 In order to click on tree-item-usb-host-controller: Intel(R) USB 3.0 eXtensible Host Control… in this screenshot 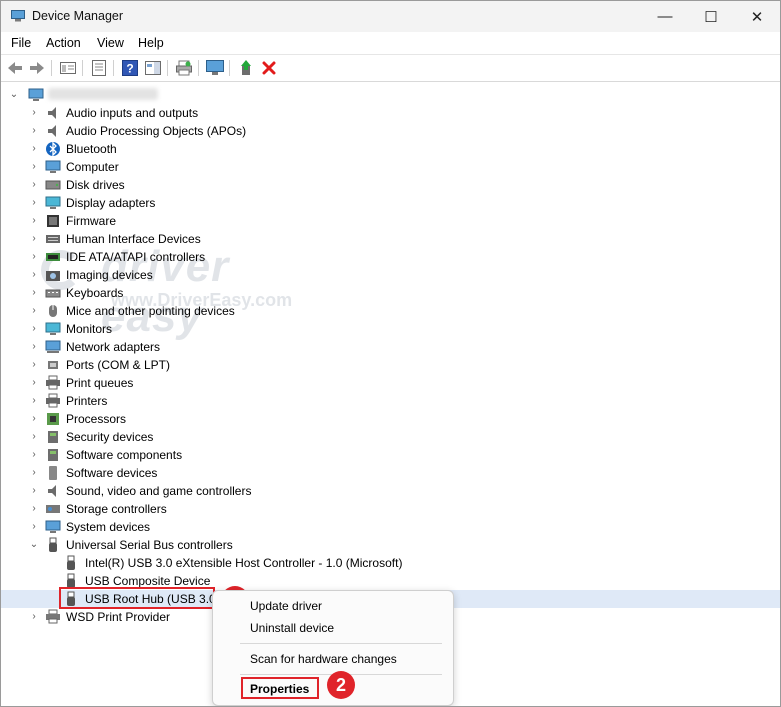, I will do `click(390, 563)`.